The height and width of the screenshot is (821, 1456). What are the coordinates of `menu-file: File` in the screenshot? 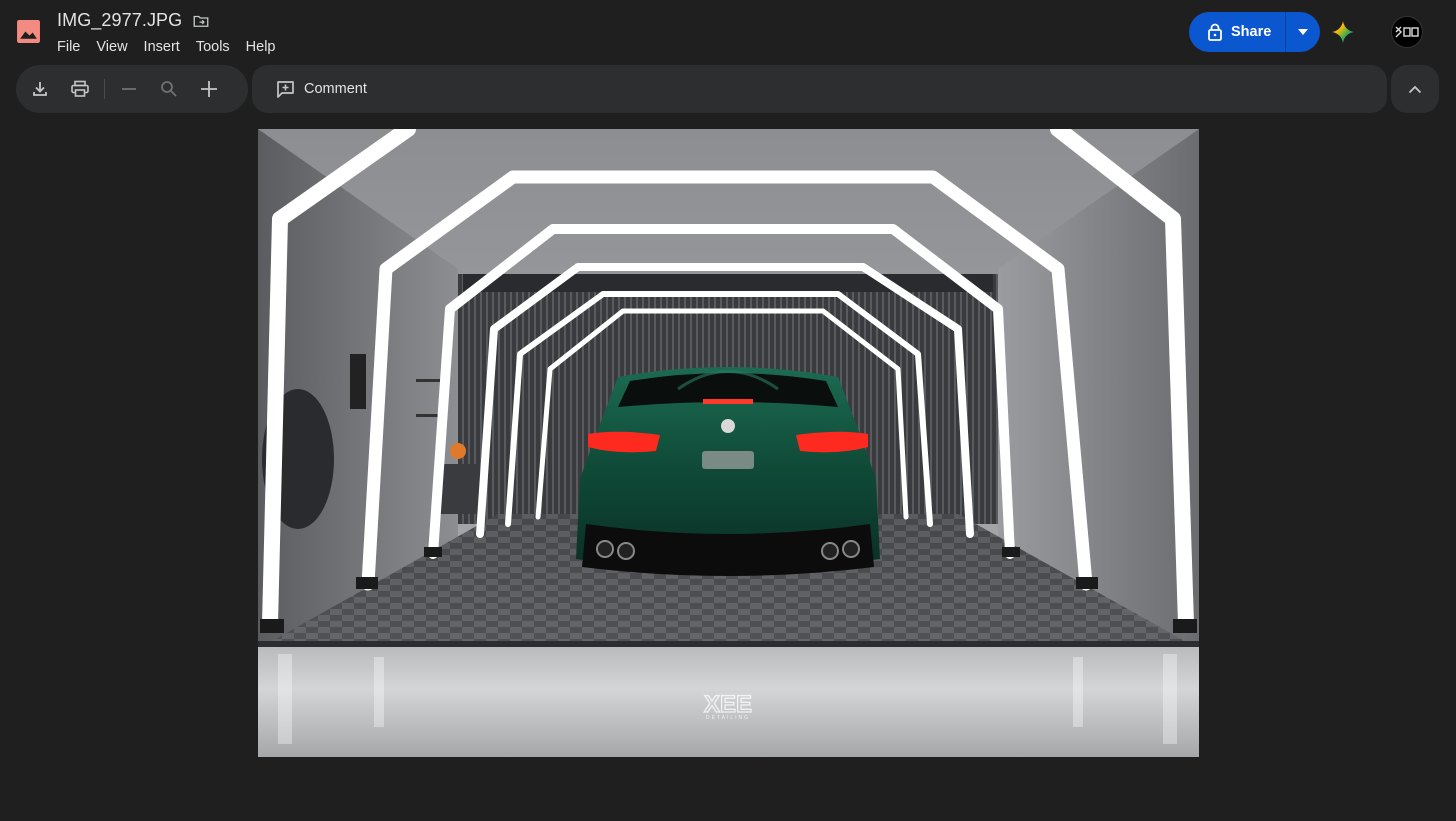 It's located at (68, 47).